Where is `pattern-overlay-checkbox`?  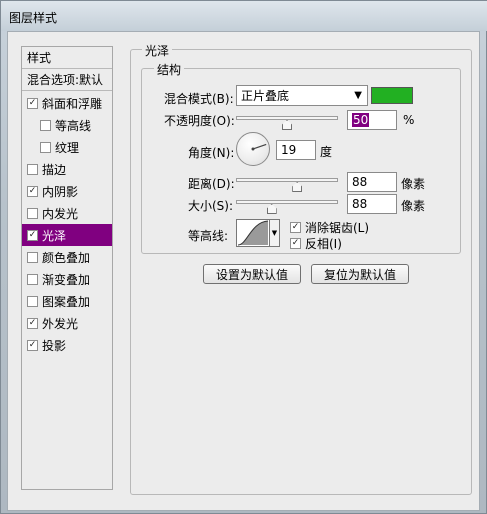
pattern-overlay-checkbox is located at coordinates (32, 301).